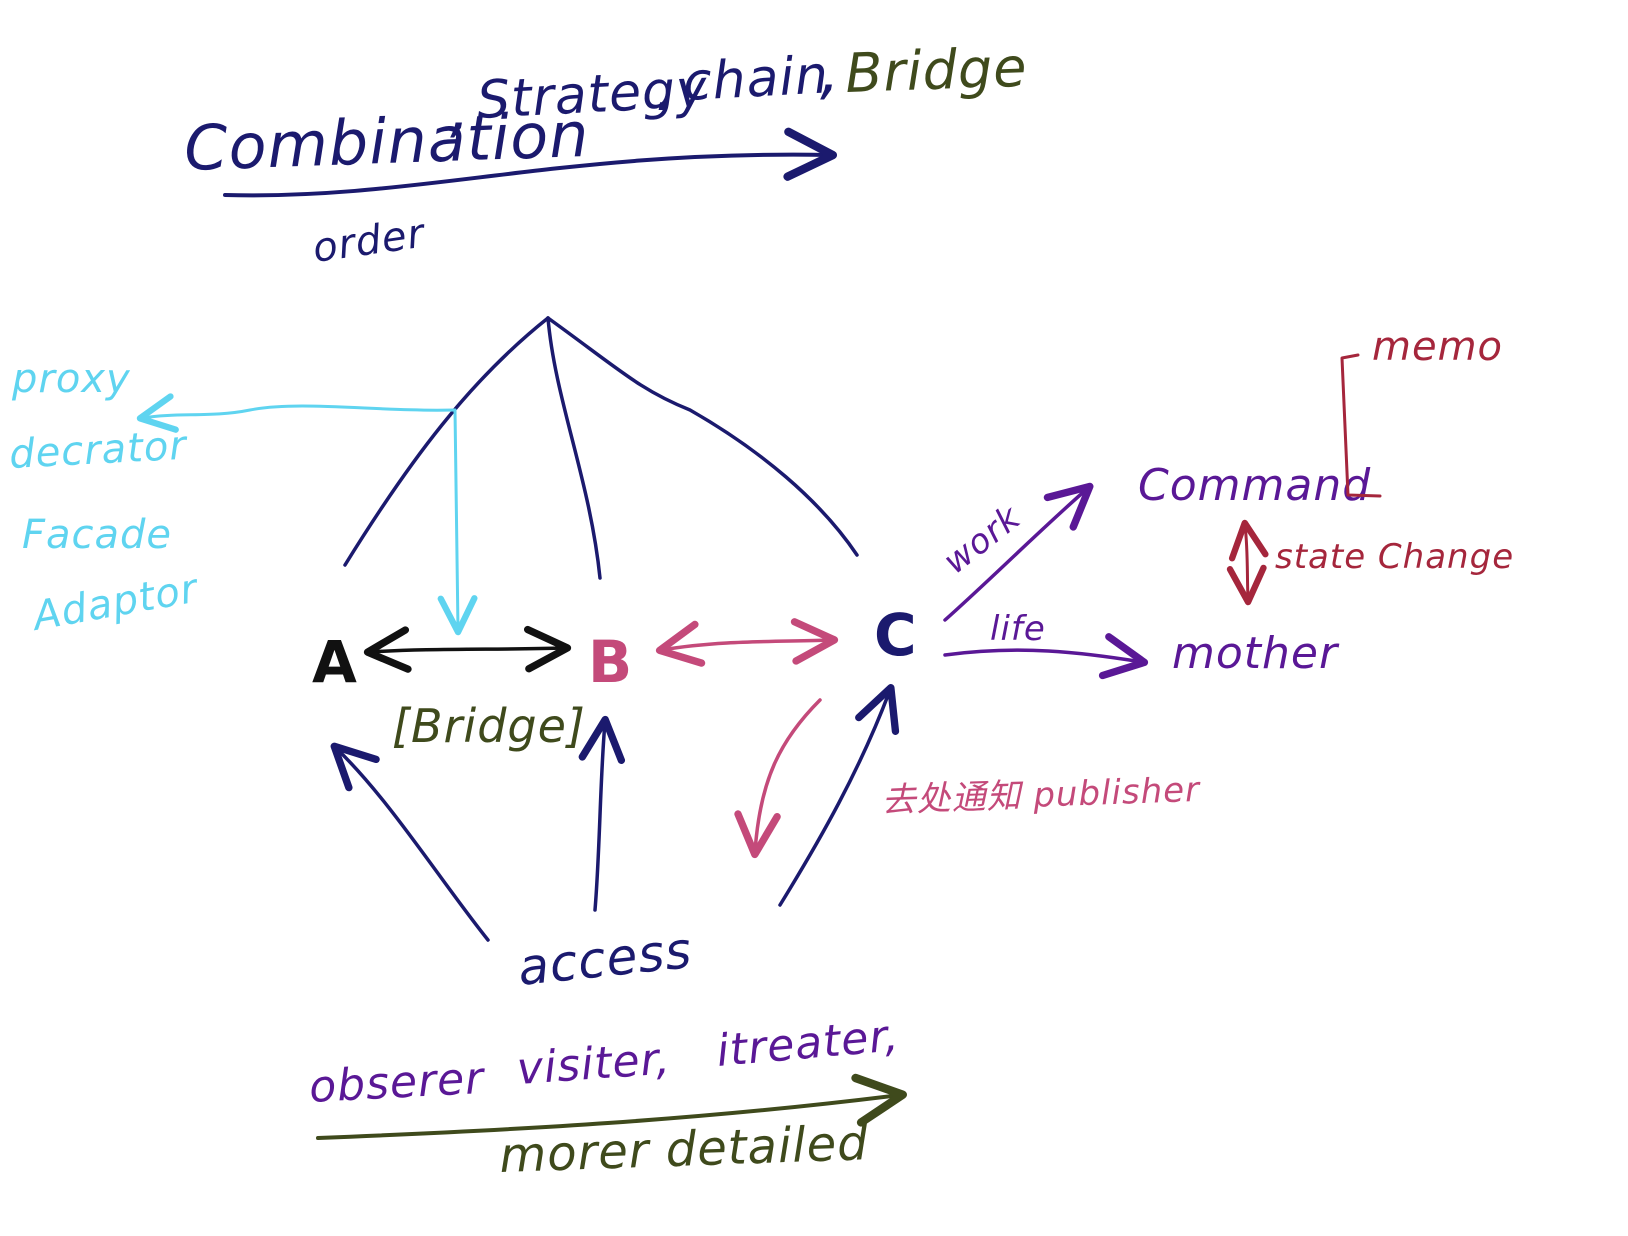 This screenshot has height=1236, width=1628. What do you see at coordinates (71, 379) in the screenshot?
I see `structural-proxy: proxy` at bounding box center [71, 379].